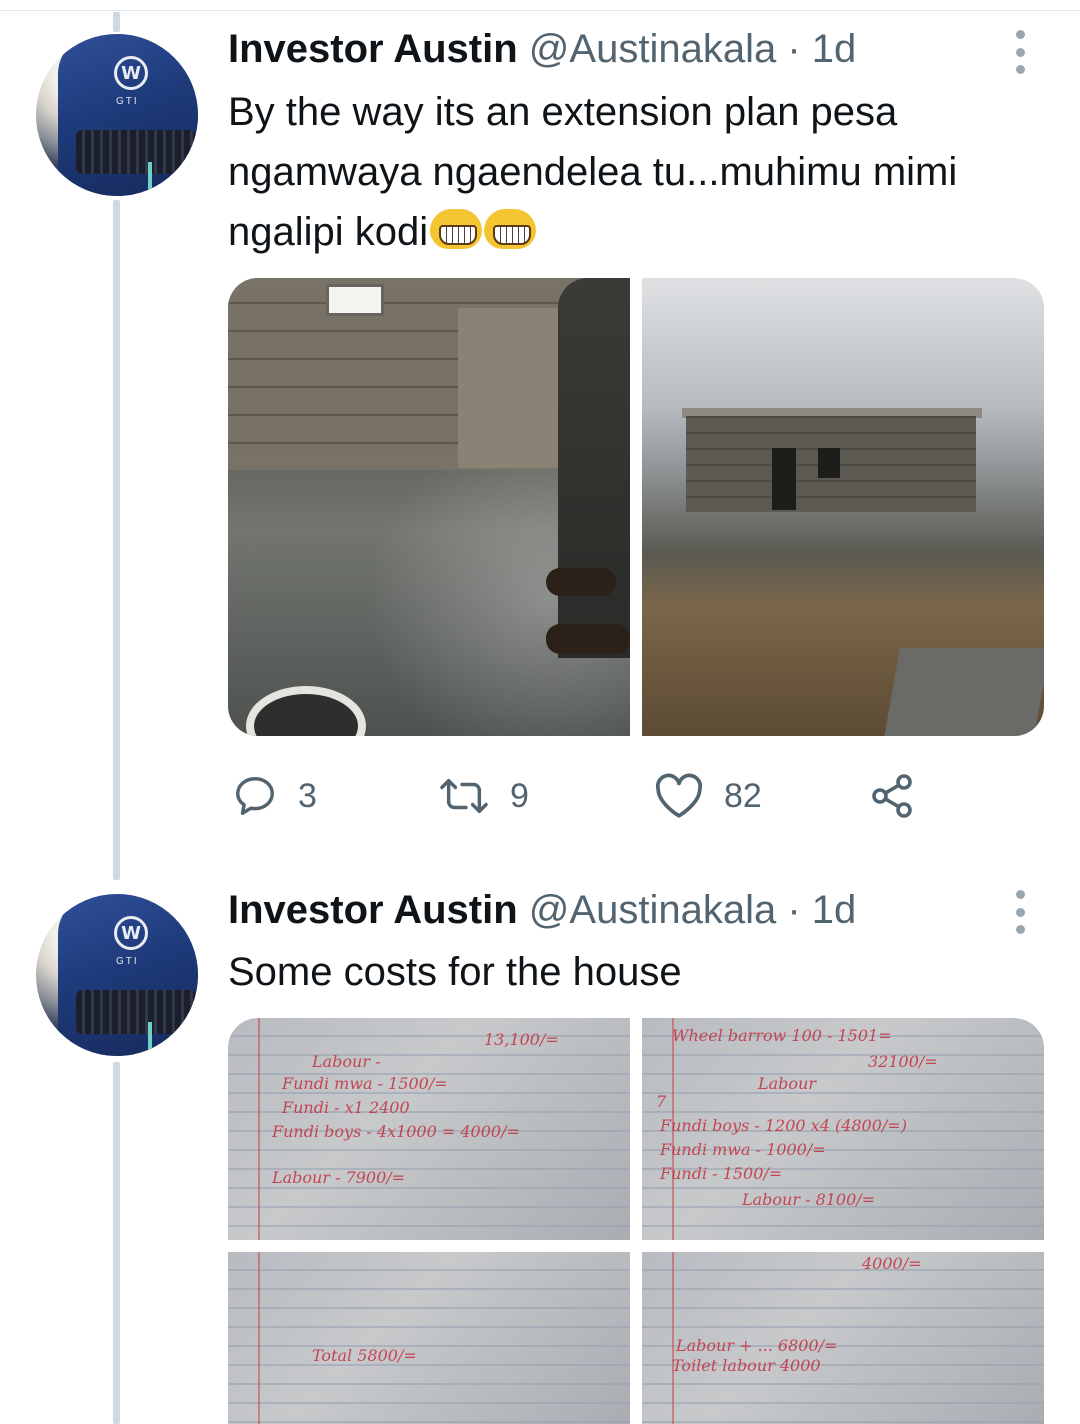 The width and height of the screenshot is (1080, 1424). I want to click on share-icon, so click(892, 796).